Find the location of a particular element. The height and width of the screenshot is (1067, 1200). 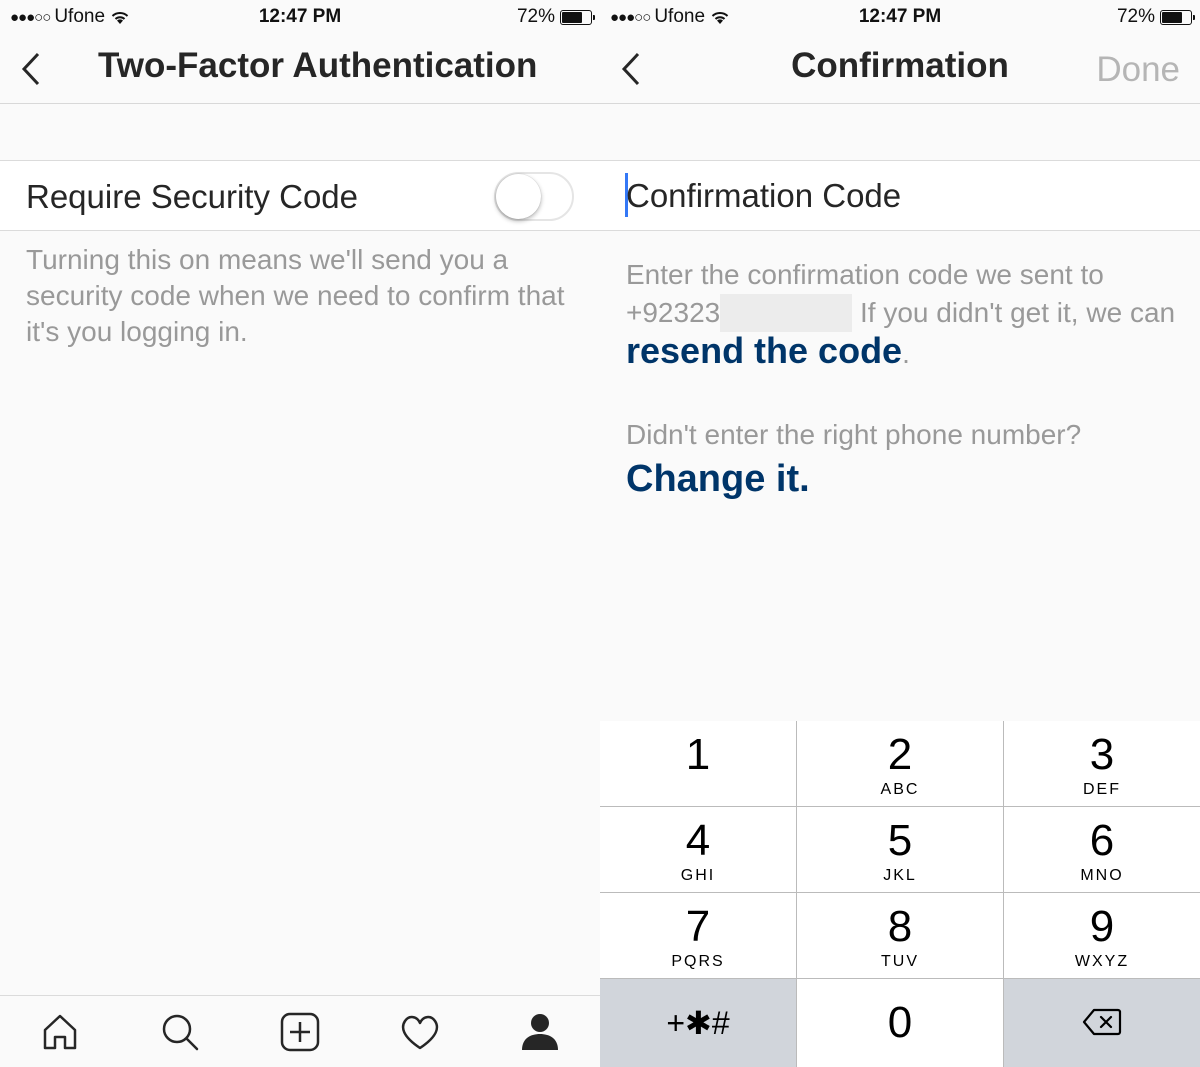

heart-icon is located at coordinates (420, 1032).